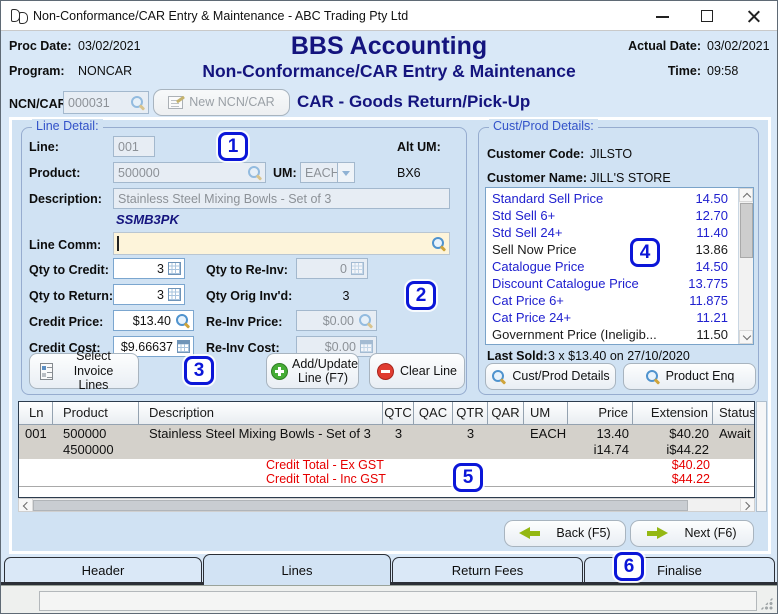 This screenshot has height=614, width=778. Describe the element at coordinates (612, 249) in the screenshot. I see `list-item: Sell Now Price 13.86` at that location.